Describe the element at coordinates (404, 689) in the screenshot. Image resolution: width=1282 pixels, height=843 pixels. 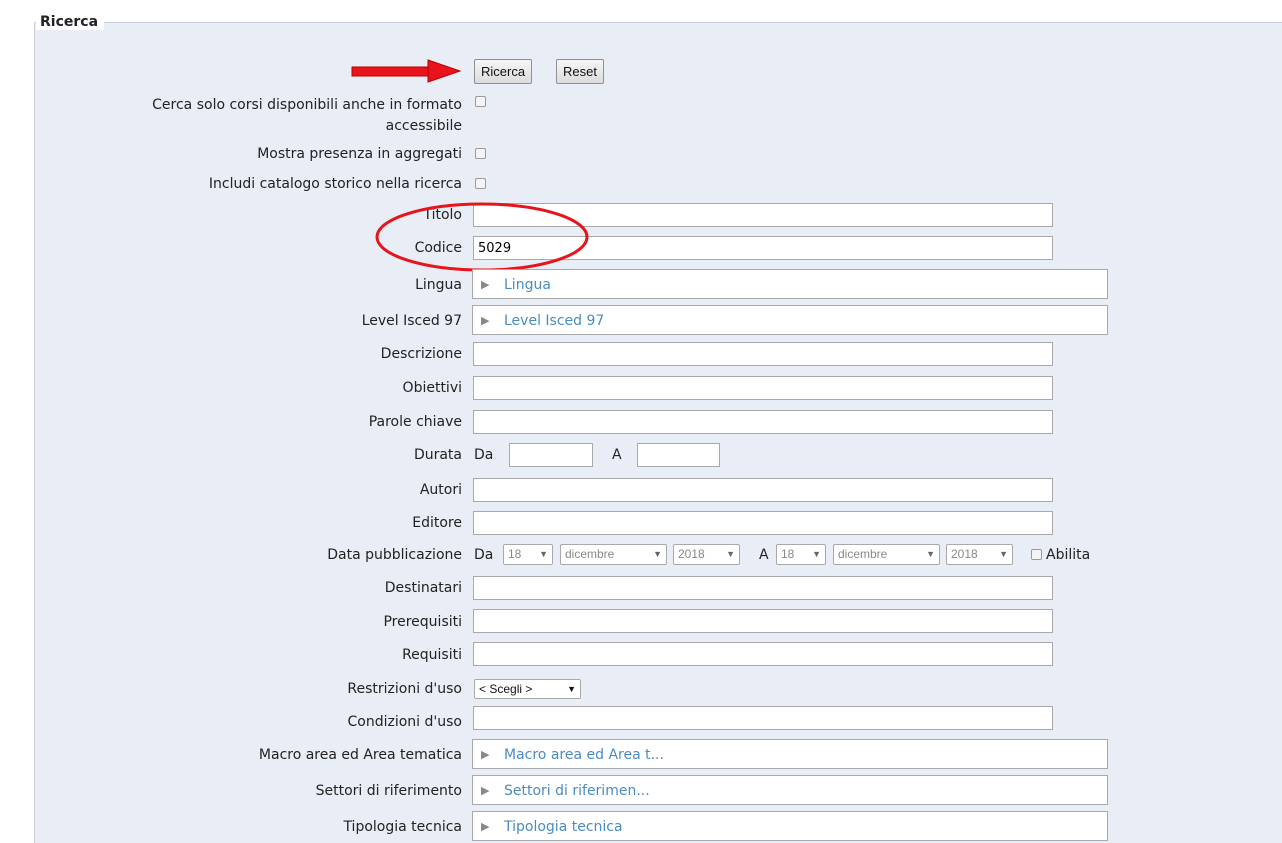
I see `restrizioni-label: Restrizioni d'uso` at that location.